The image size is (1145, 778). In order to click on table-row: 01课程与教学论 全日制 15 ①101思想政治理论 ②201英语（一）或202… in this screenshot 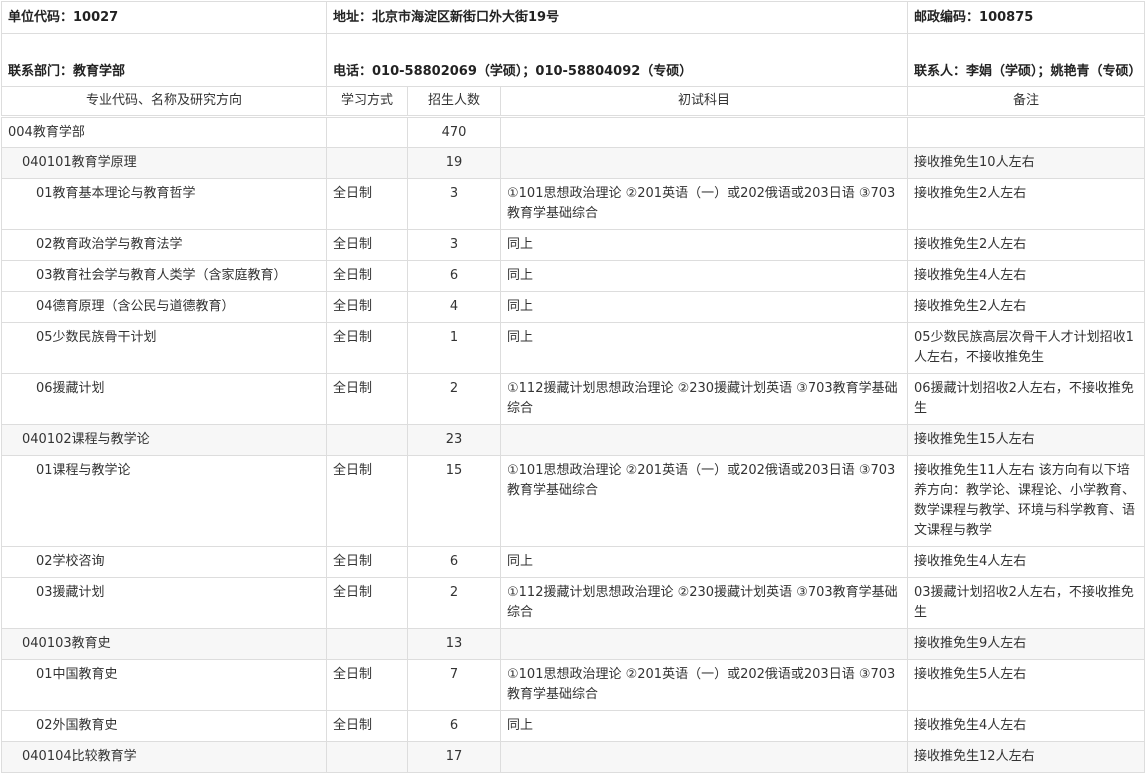, I will do `click(573, 501)`.